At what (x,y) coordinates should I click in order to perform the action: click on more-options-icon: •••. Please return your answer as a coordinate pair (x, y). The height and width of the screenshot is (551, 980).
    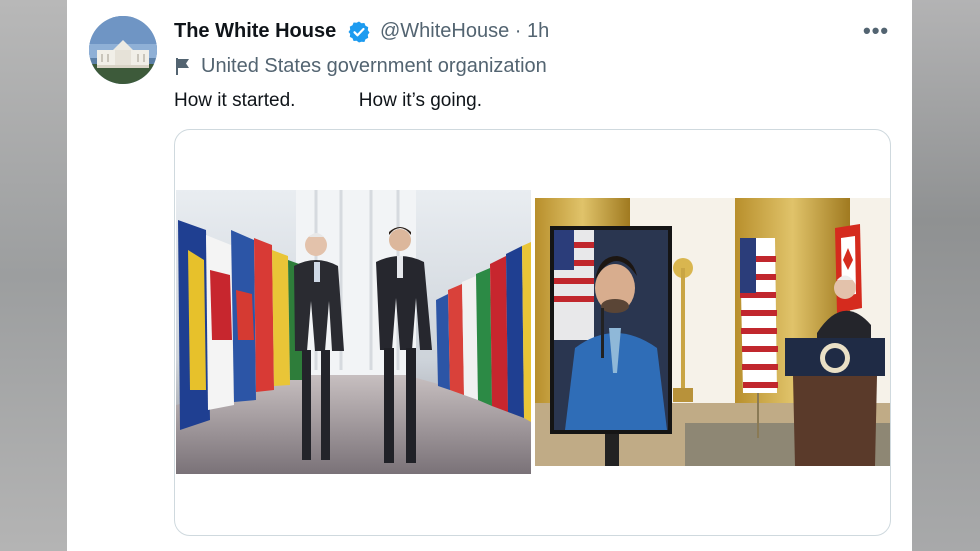
    Looking at the image, I should click on (876, 31).